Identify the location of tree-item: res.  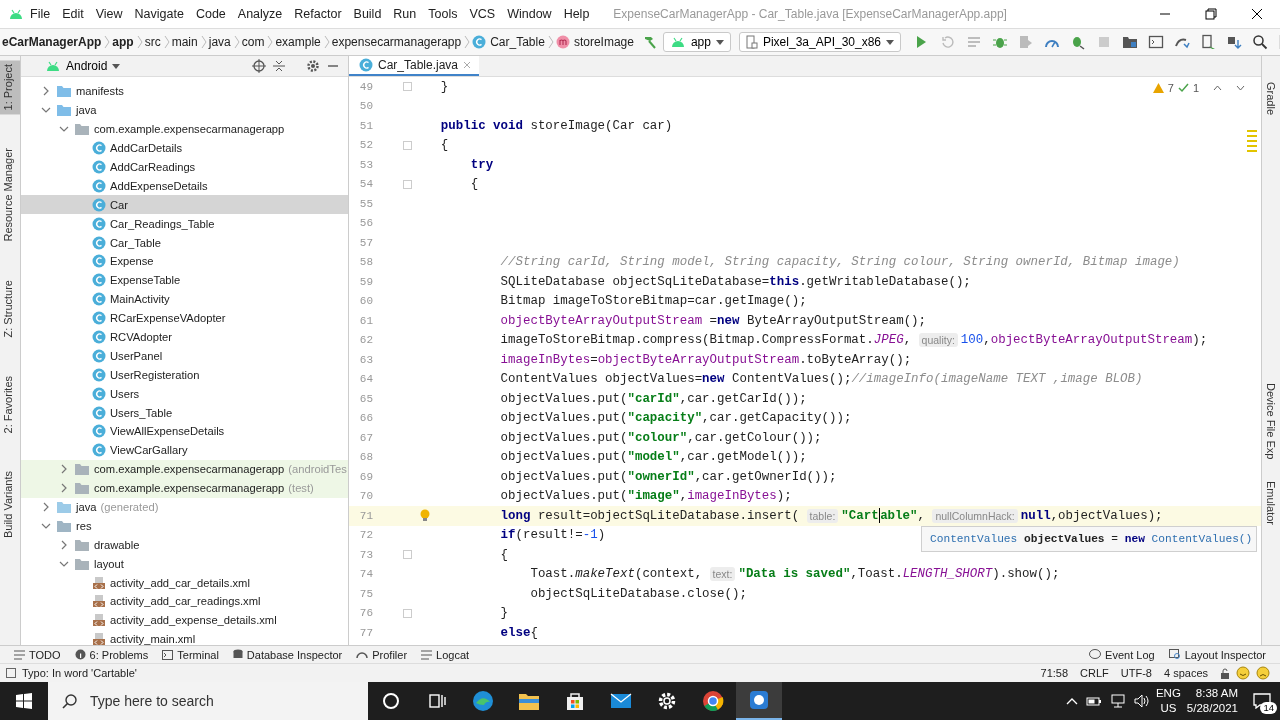
(184, 526).